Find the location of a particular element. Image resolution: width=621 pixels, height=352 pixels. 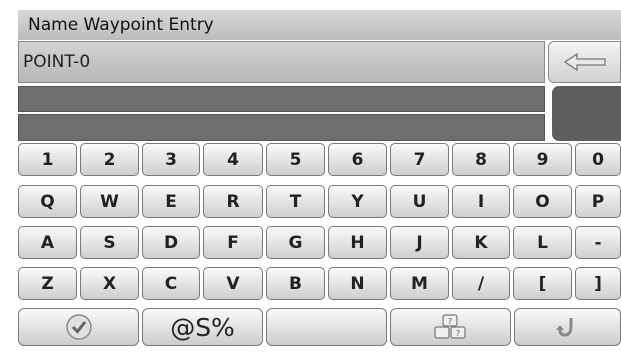

key-0: 0 is located at coordinates (598, 159).